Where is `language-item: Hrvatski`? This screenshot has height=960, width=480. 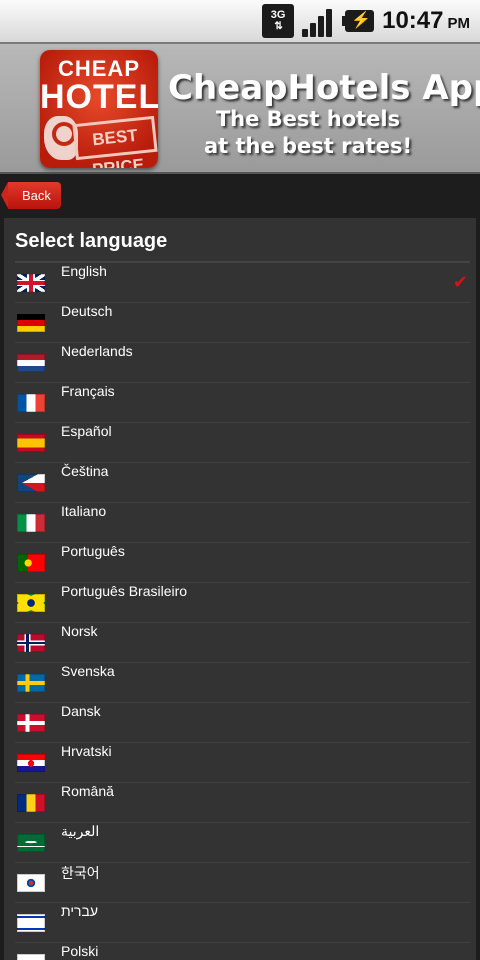 language-item: Hrvatski is located at coordinates (242, 763).